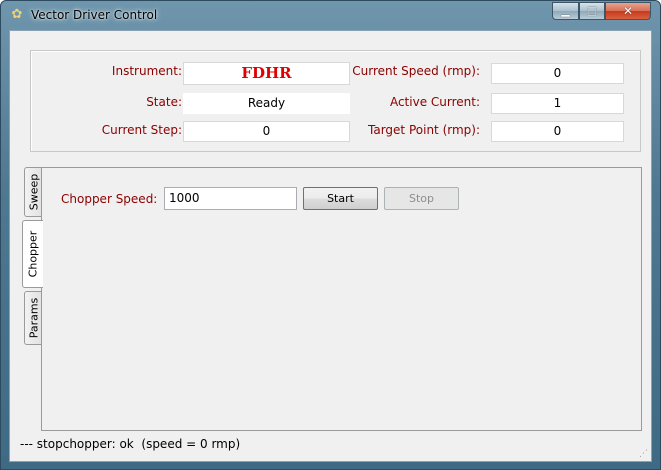 The image size is (661, 470). What do you see at coordinates (130, 444) in the screenshot?
I see `status-text: --- stopchopper: ok (speed = 0 rmp)` at bounding box center [130, 444].